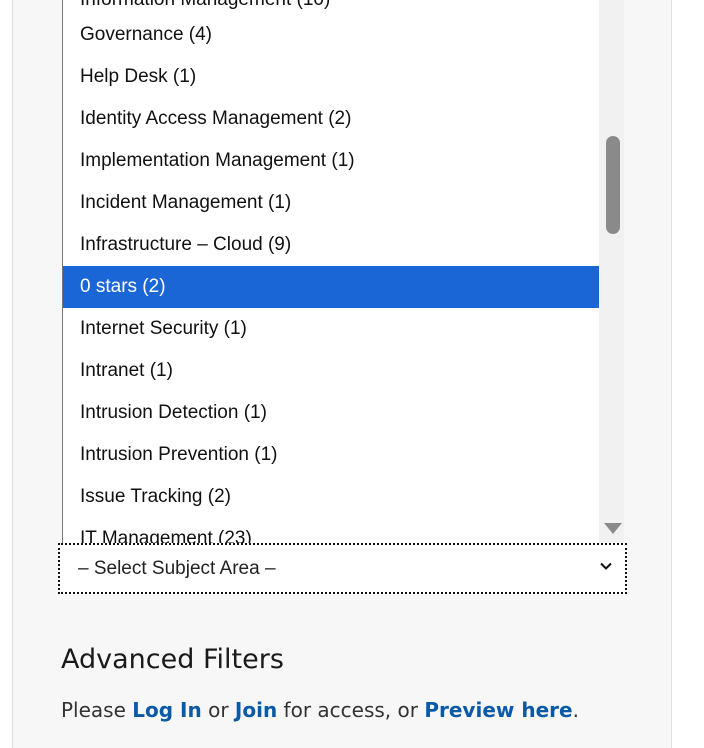 Image resolution: width=704 pixels, height=748 pixels. What do you see at coordinates (613, 528) in the screenshot?
I see `scroll-down-arrow-icon` at bounding box center [613, 528].